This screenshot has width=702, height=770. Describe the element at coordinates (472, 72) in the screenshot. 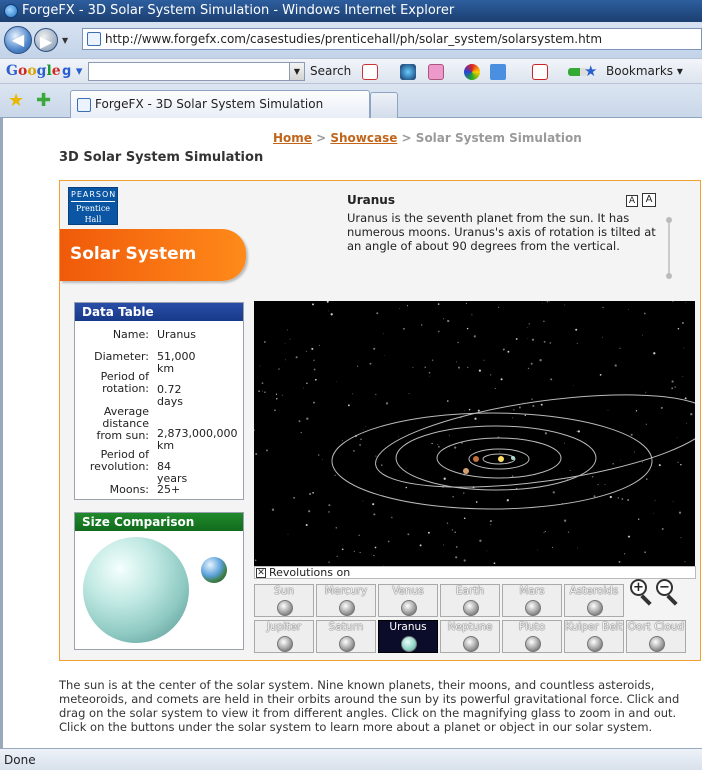

I see `picasa-icon` at that location.